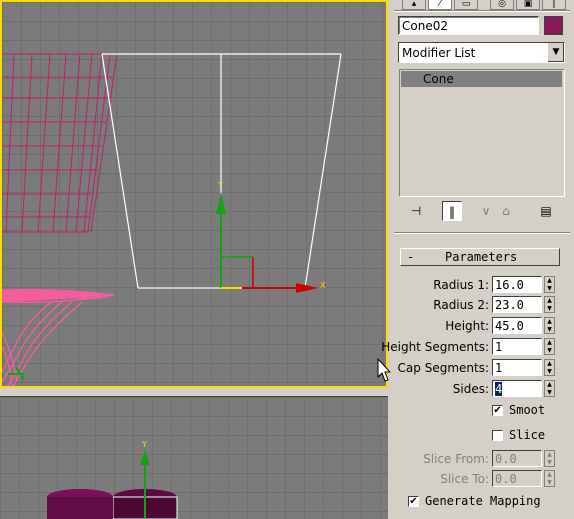 The width and height of the screenshot is (574, 519). I want to click on display-icon: ▣, so click(528, 4).